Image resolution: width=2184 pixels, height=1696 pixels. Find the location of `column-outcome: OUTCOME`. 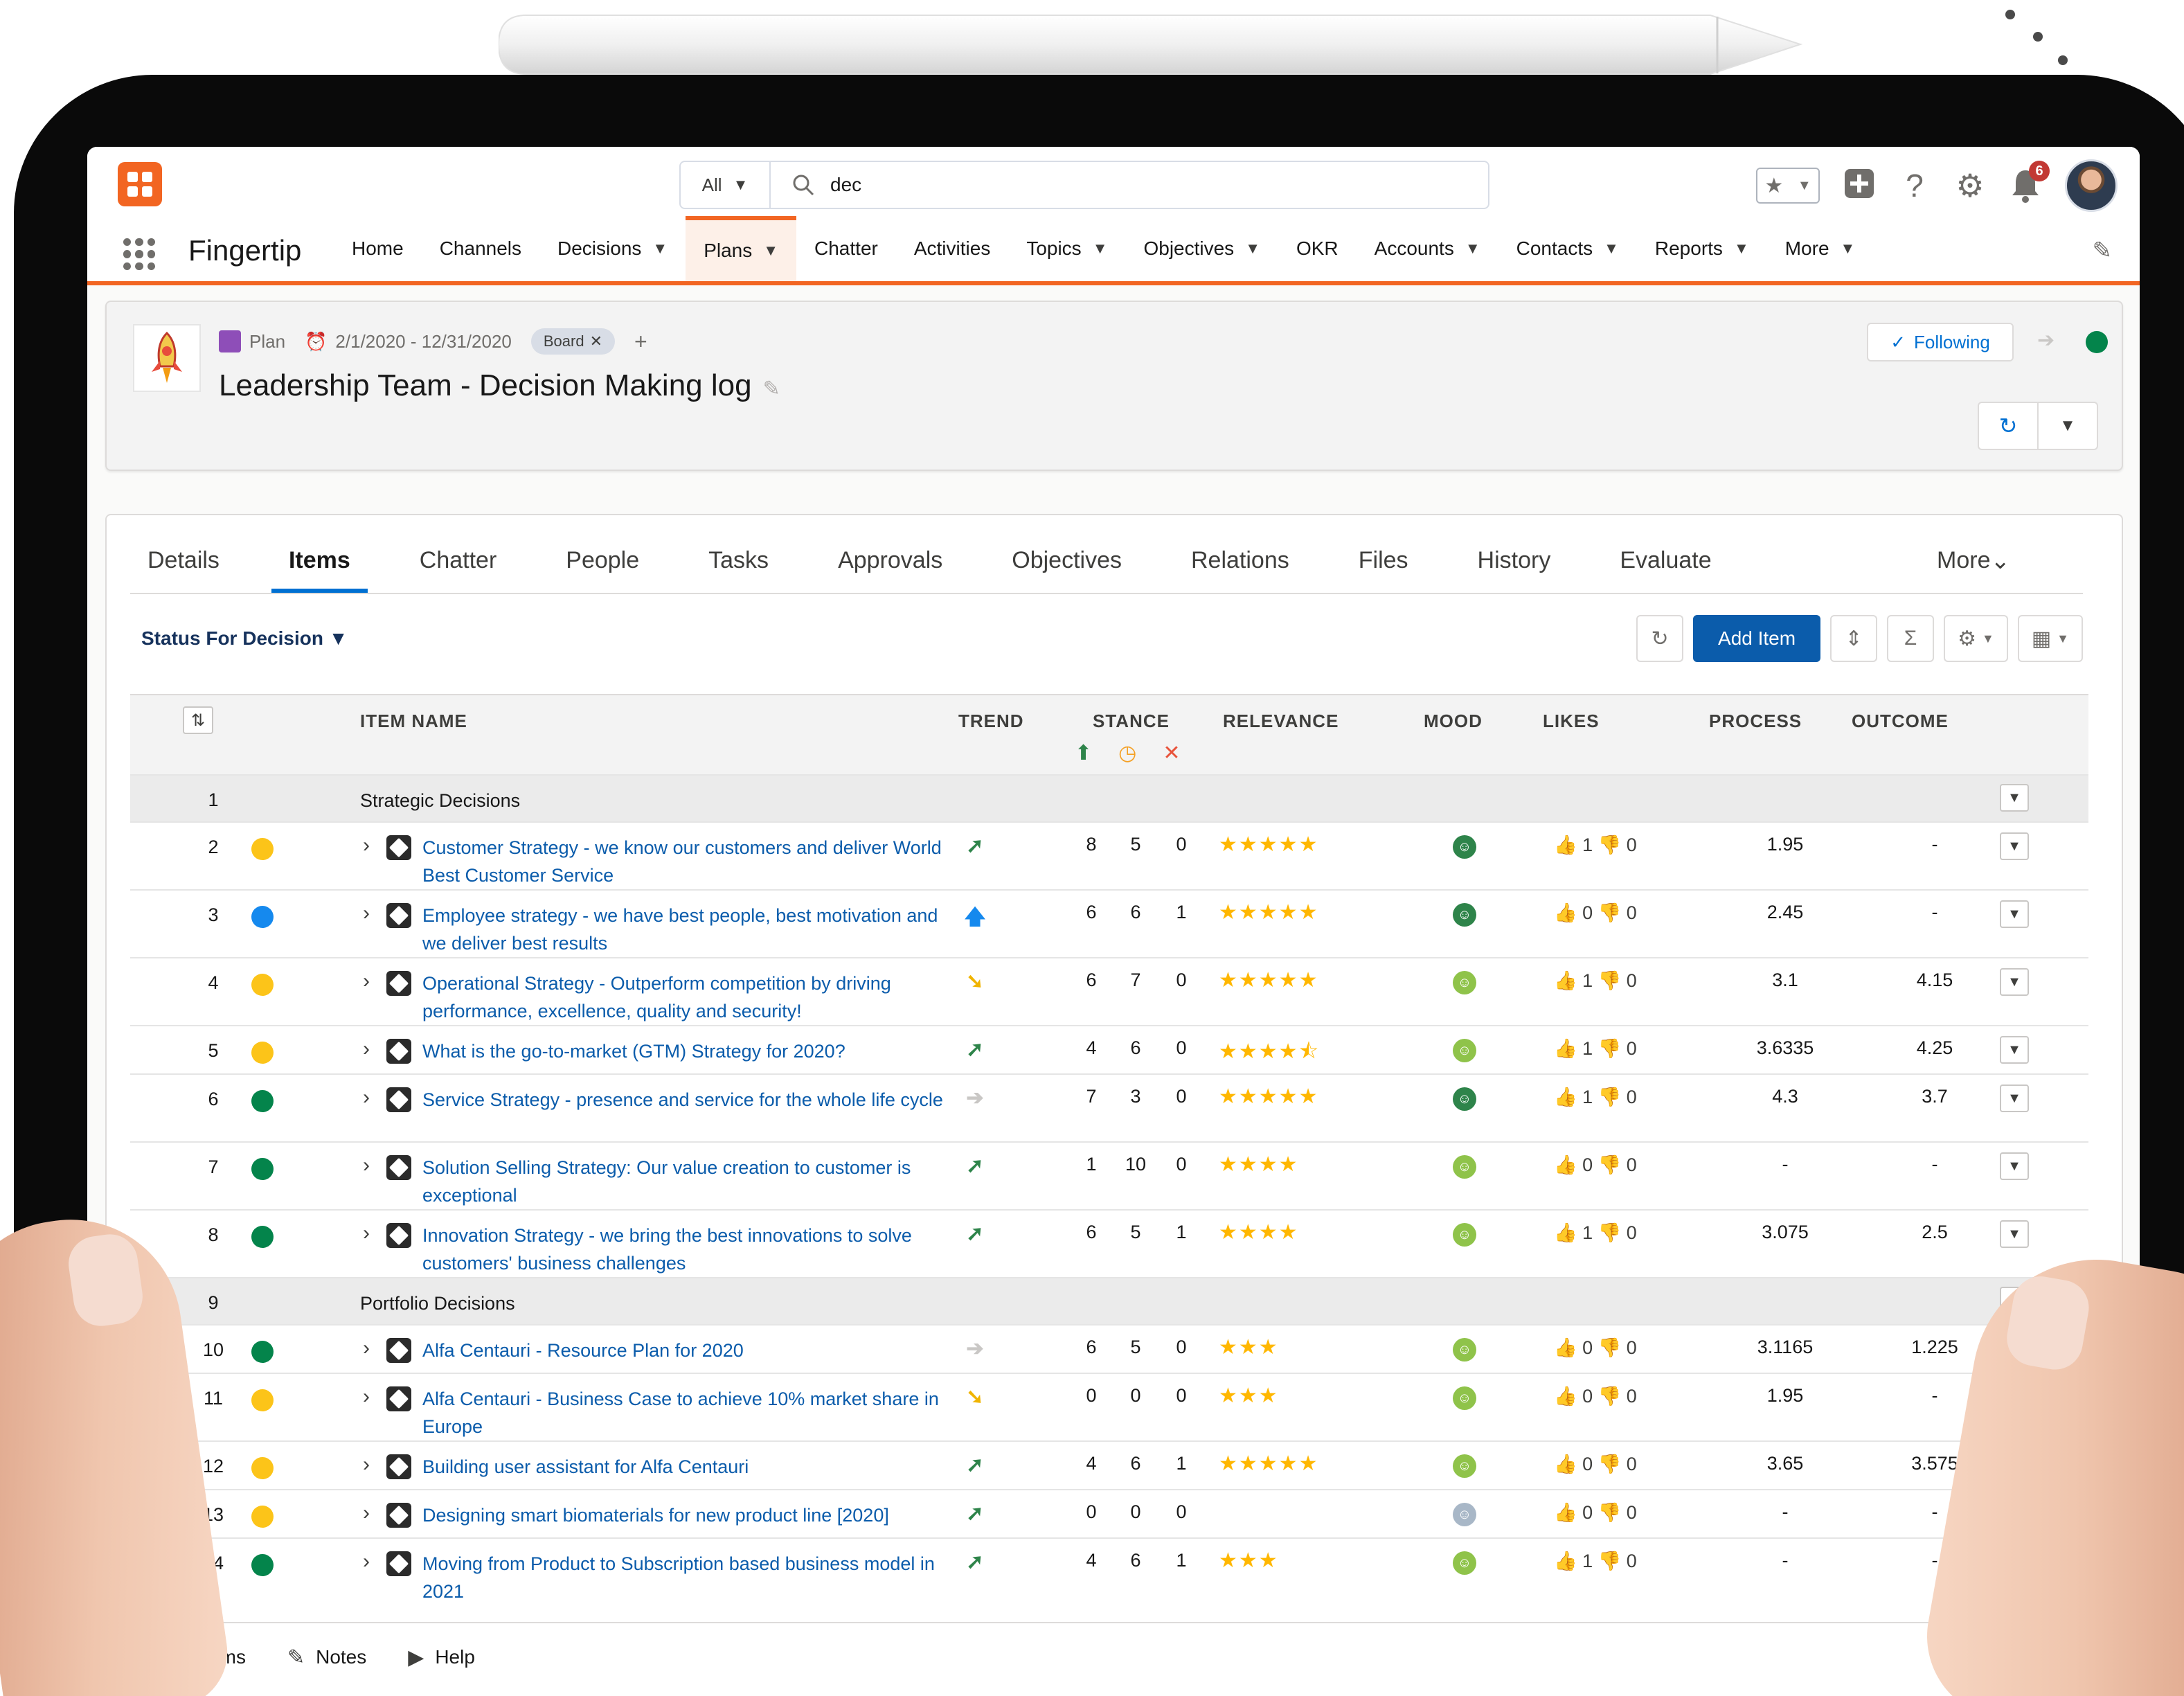

column-outcome: OUTCOME is located at coordinates (1900, 722).